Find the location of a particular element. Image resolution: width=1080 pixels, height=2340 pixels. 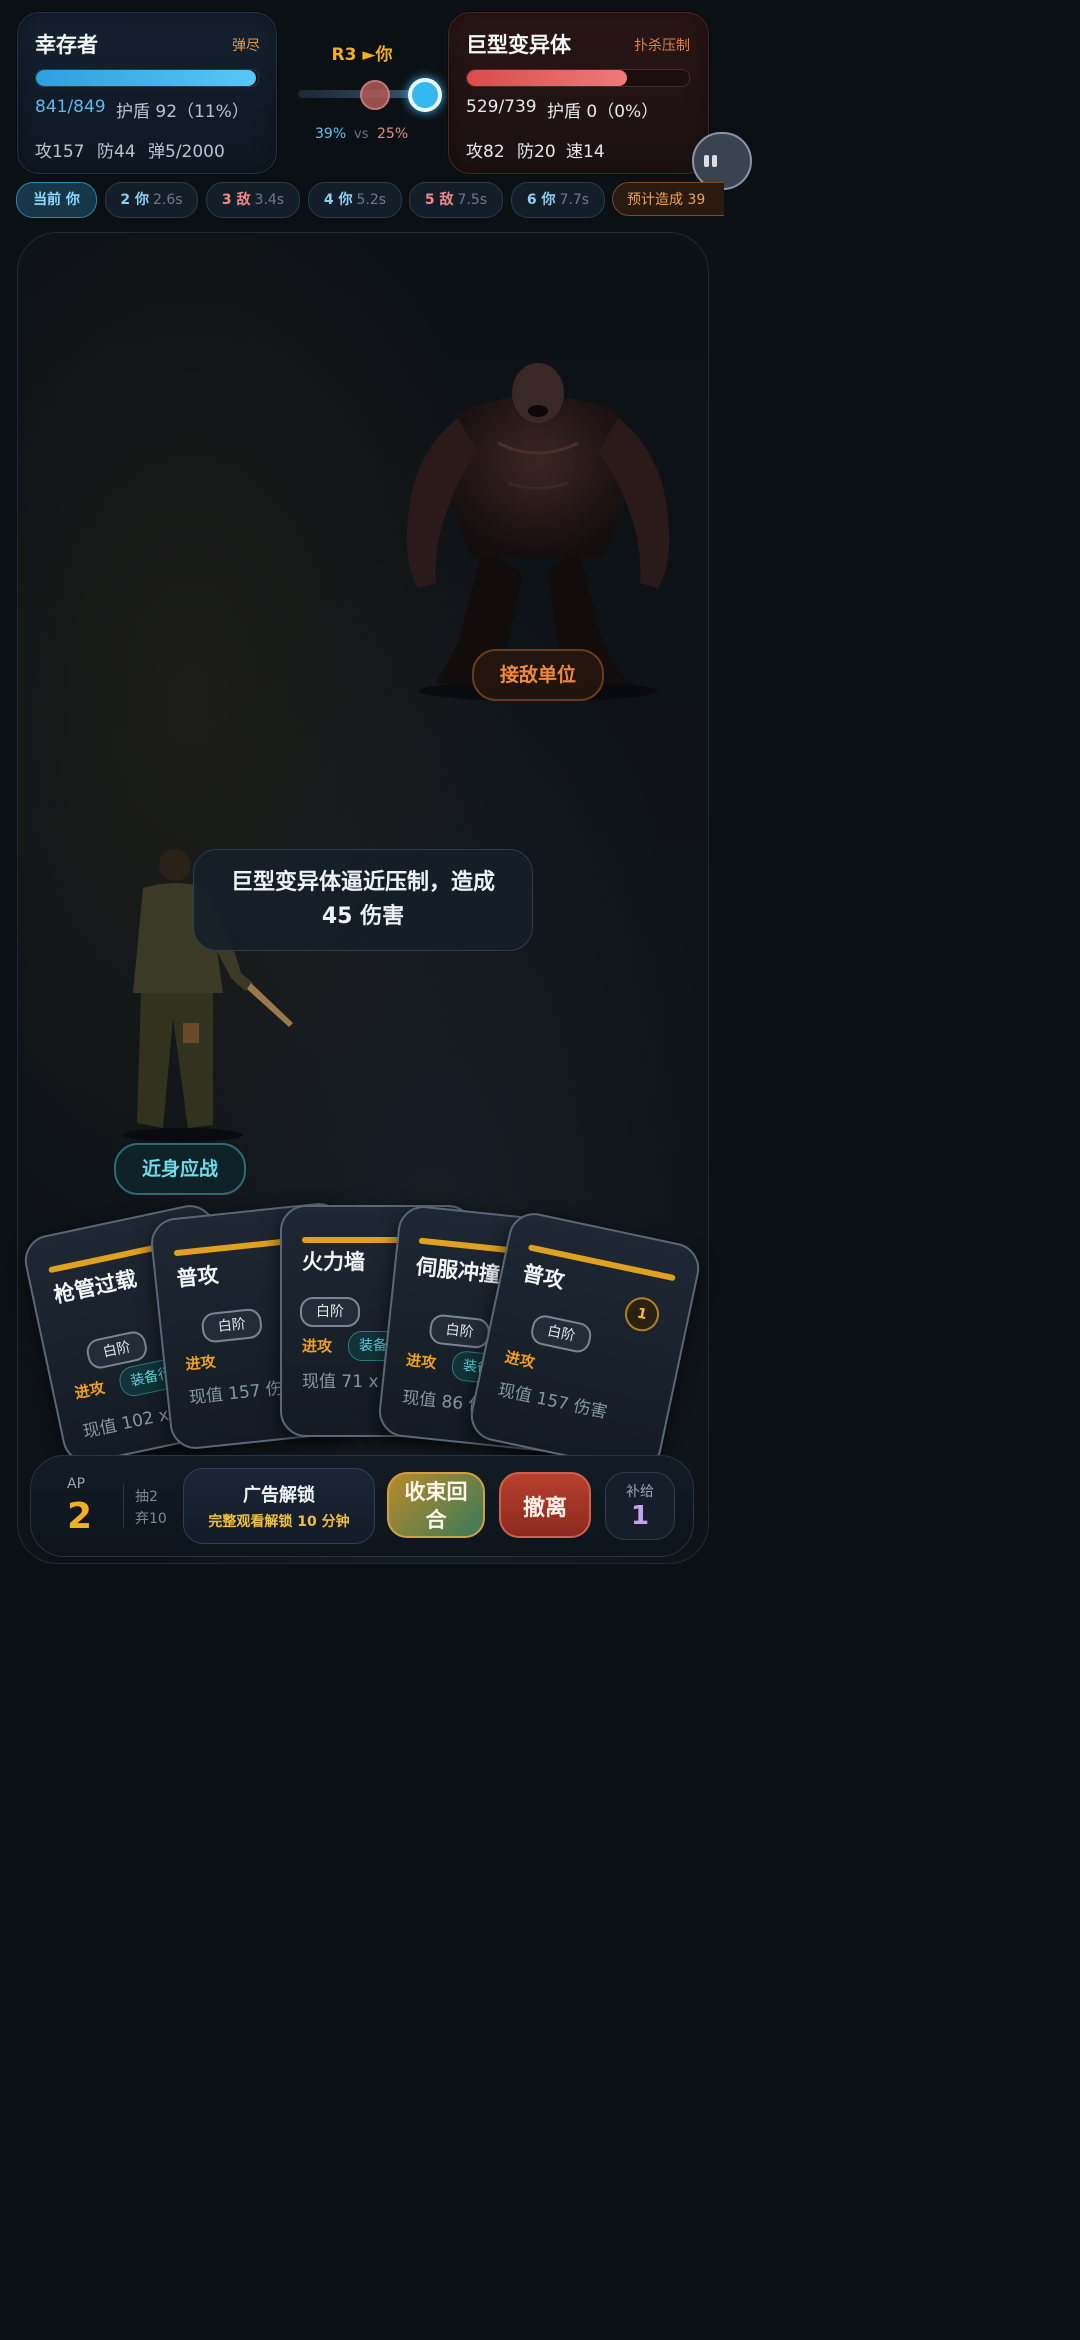

end-turn-label: 收束回合 is located at coordinates (436, 1506).